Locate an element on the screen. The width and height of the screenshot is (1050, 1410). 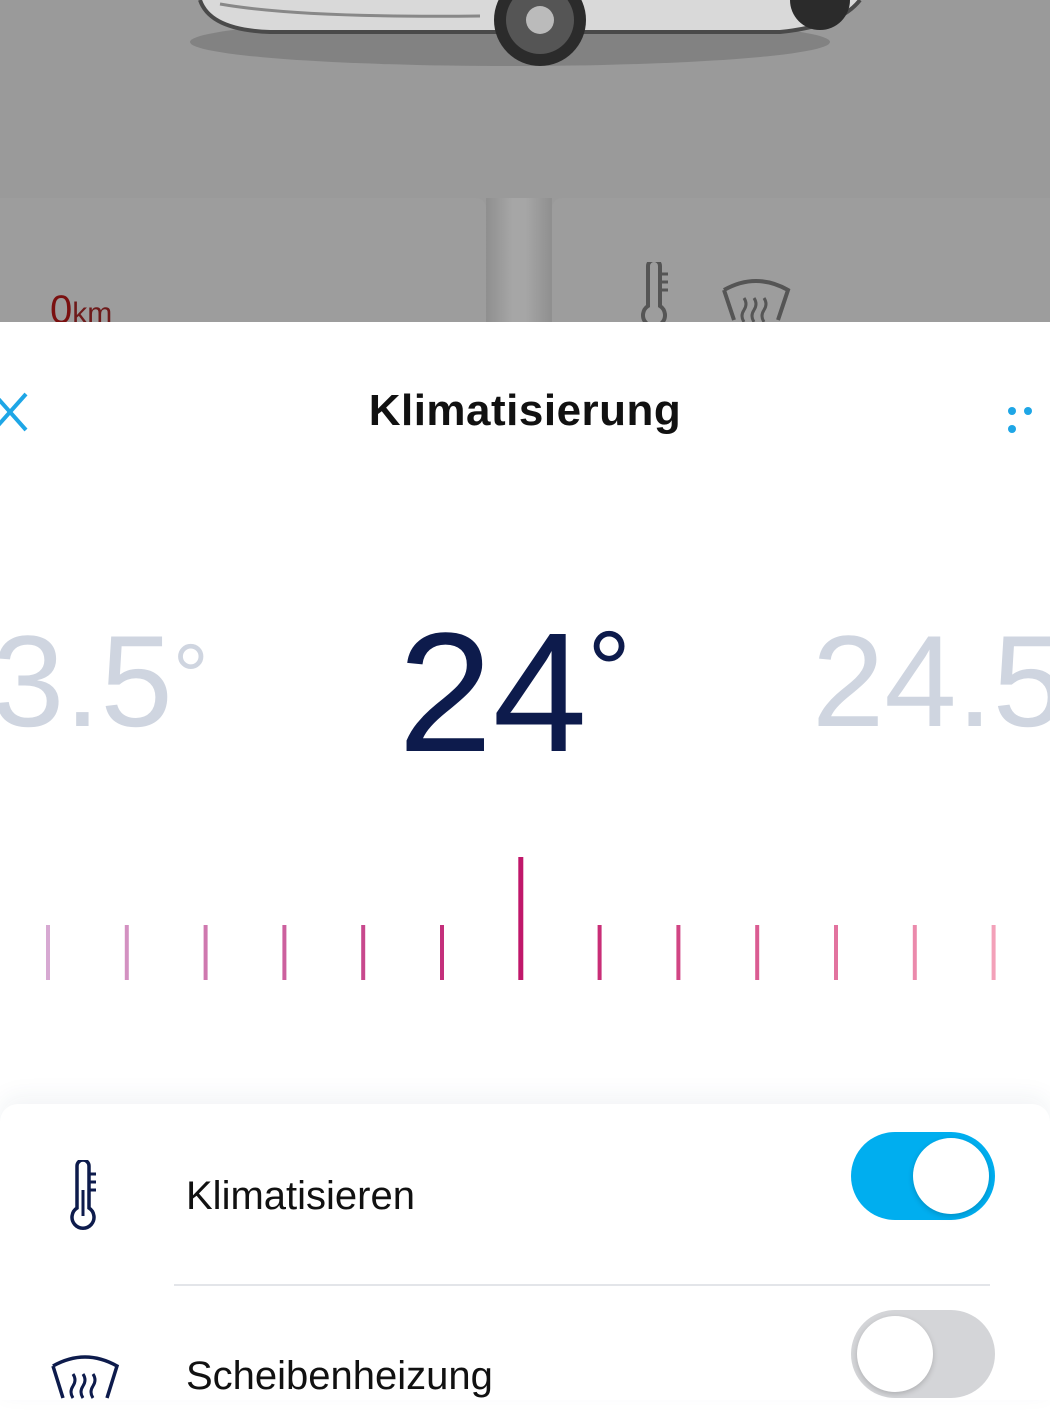
temperature-prev-value: 3.5 is located at coordinates (86, 681).